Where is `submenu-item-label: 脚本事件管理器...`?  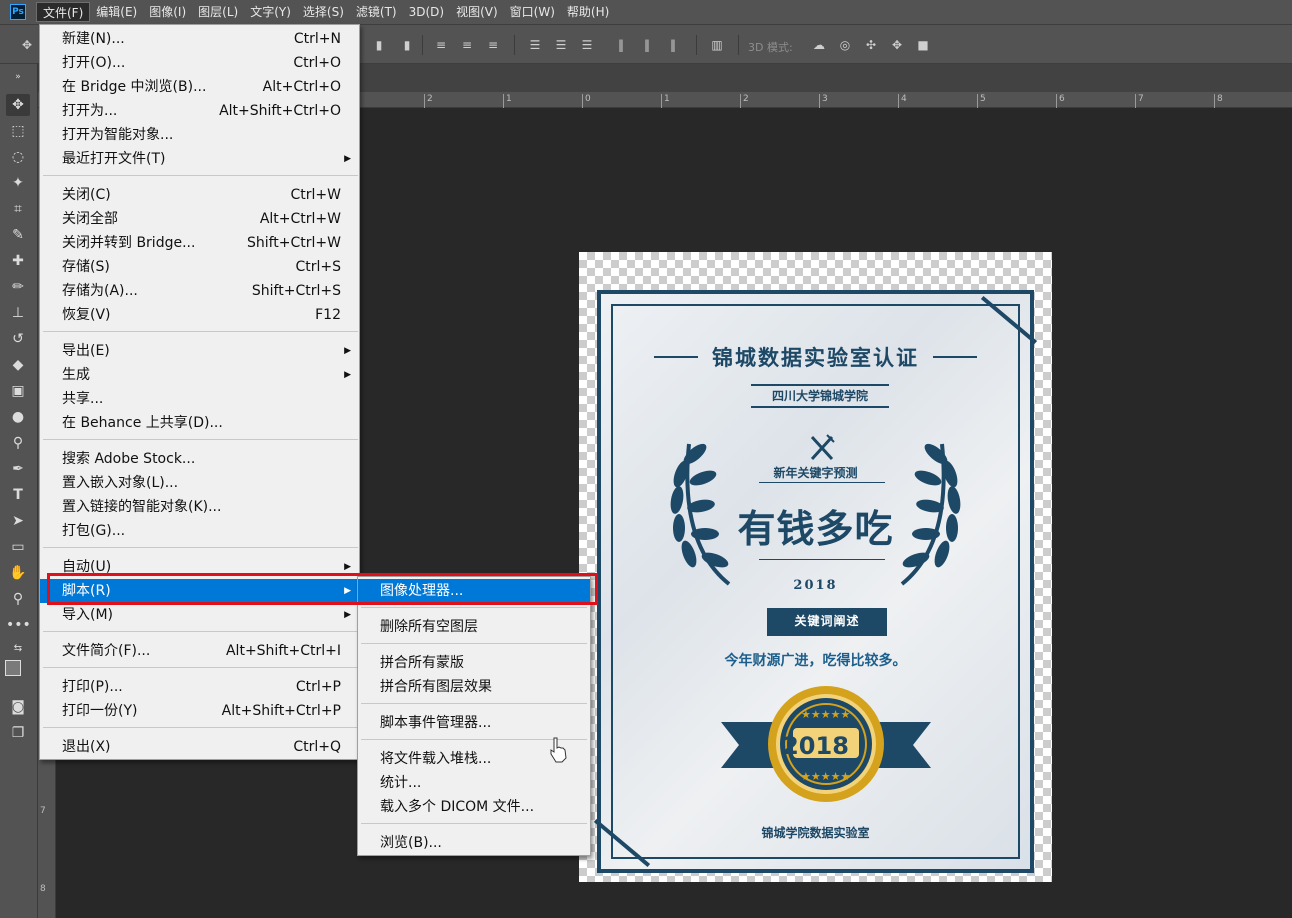 submenu-item-label: 脚本事件管理器... is located at coordinates (436, 723).